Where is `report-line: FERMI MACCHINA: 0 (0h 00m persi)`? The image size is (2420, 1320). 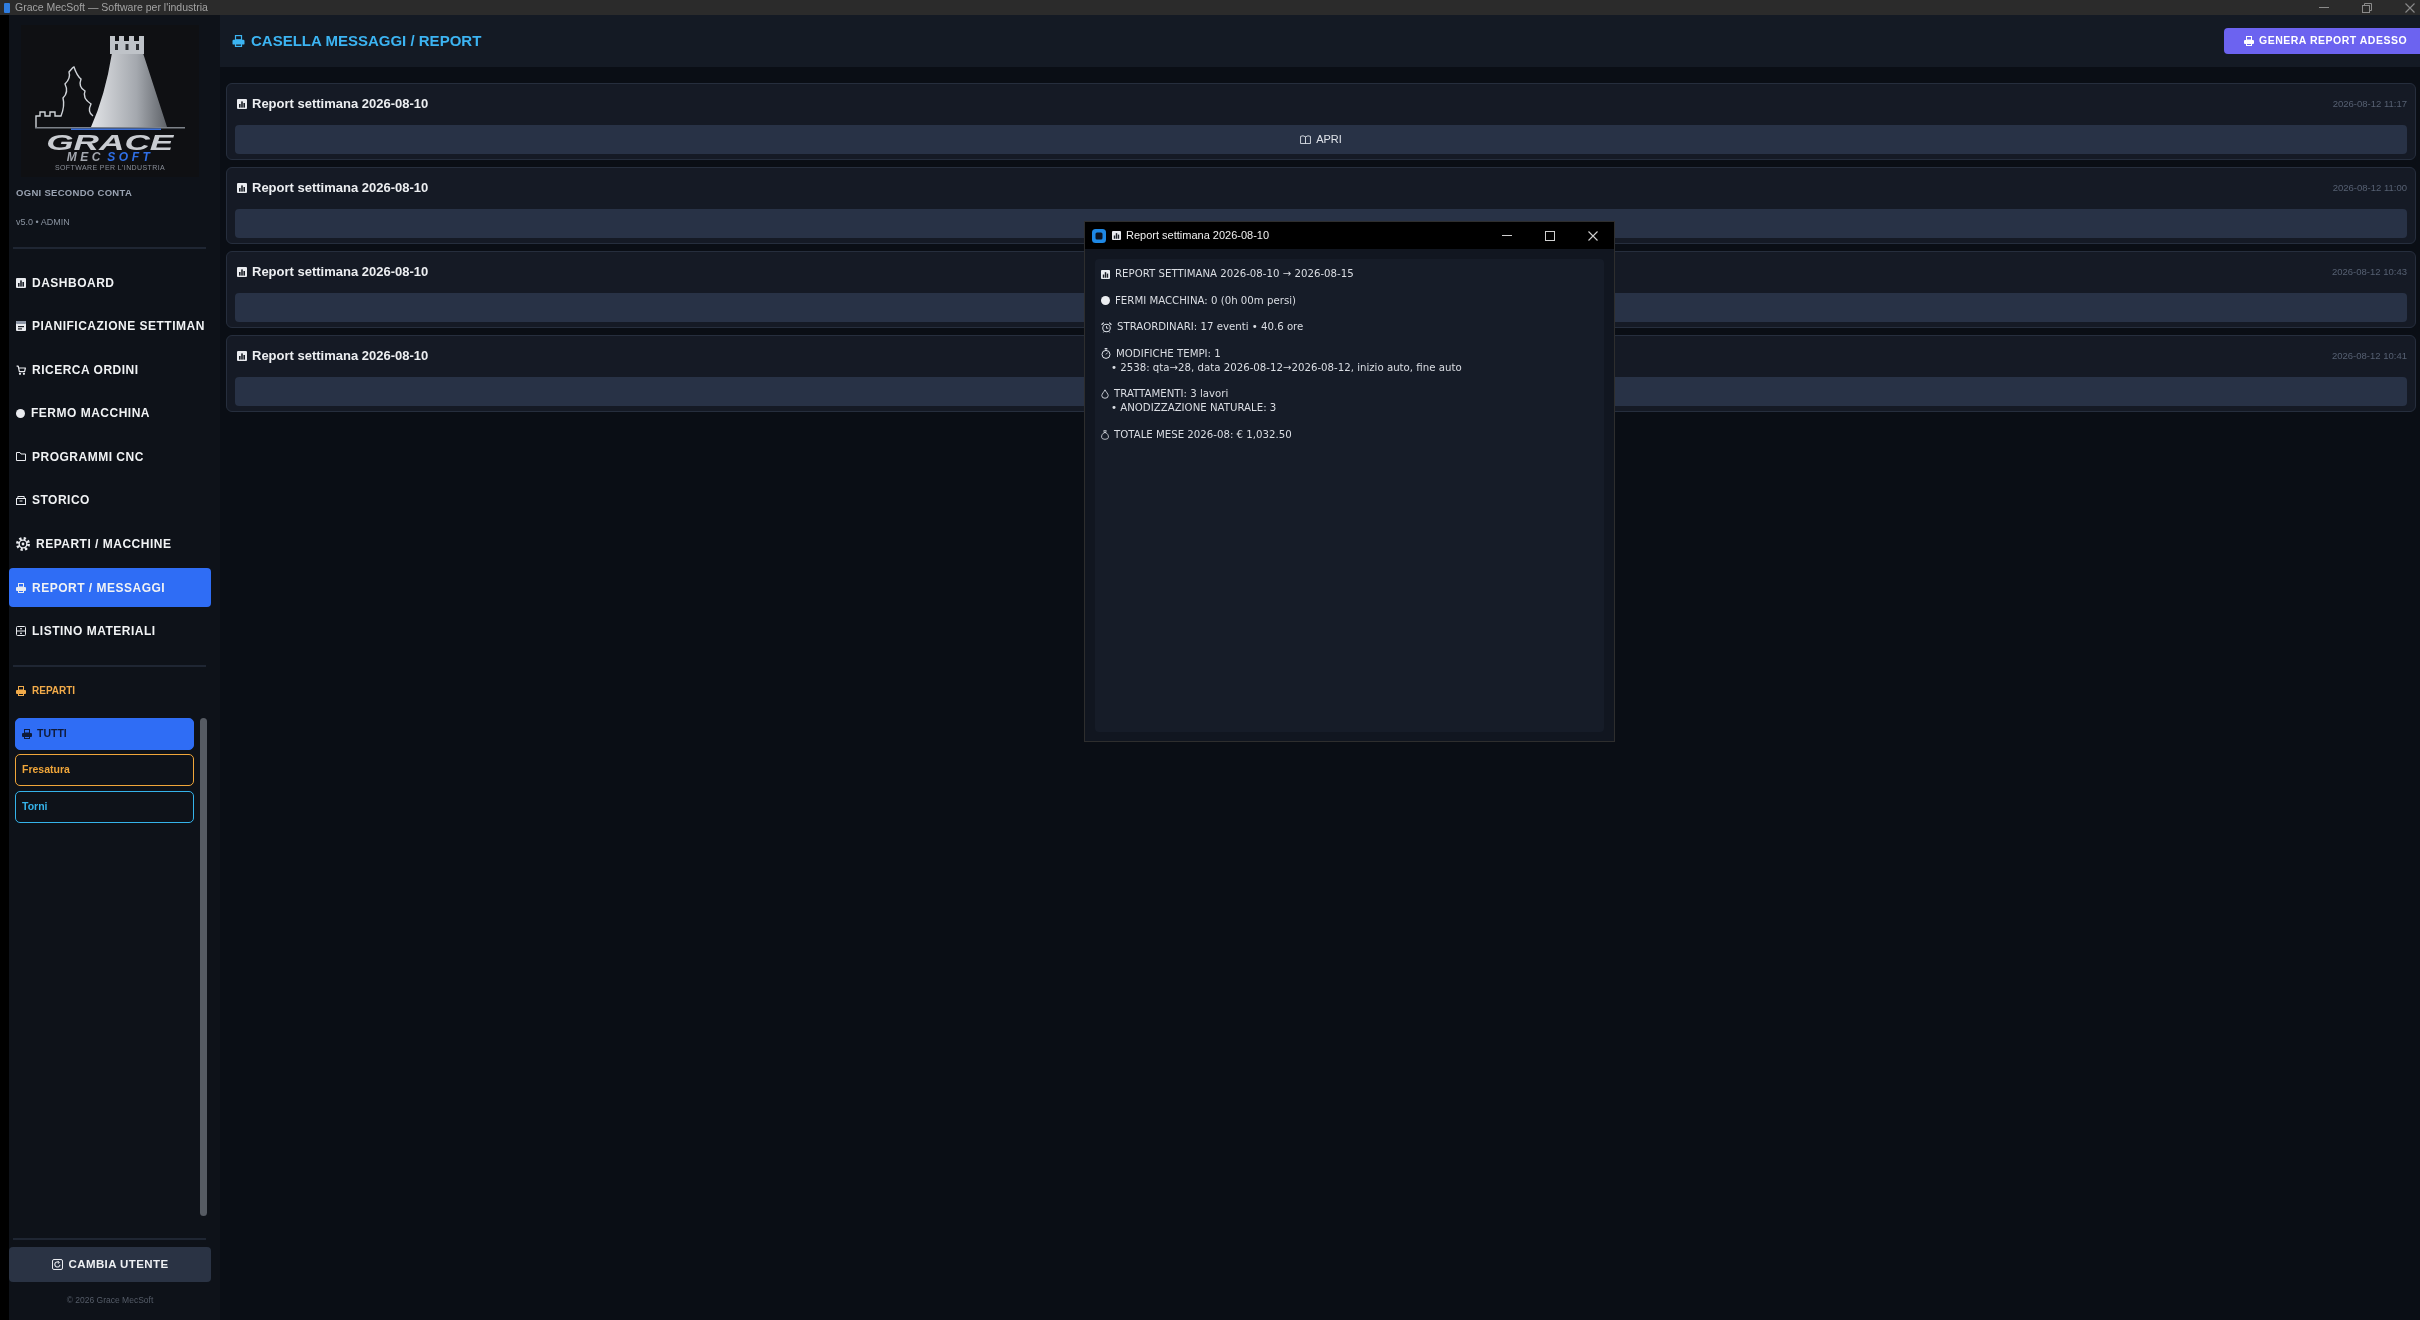 report-line: FERMI MACCHINA: 0 (0h 00m persi) is located at coordinates (1205, 300).